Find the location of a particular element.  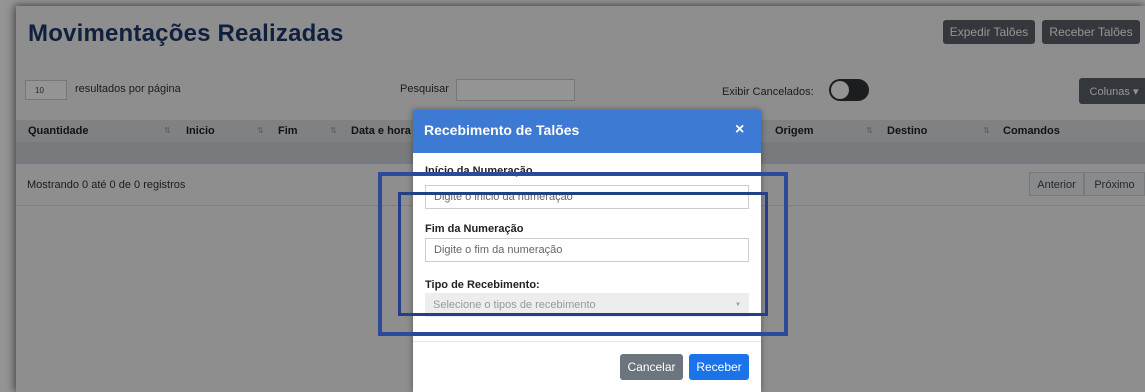

modal-header: Recebimento de Talões × is located at coordinates (587, 131).